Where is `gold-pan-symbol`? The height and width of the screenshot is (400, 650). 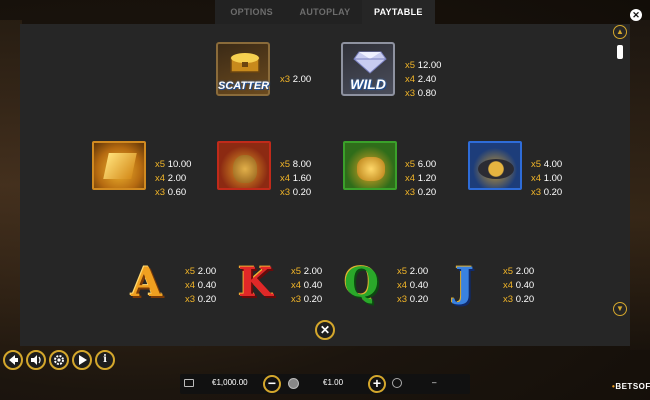 gold-pan-symbol is located at coordinates (495, 165).